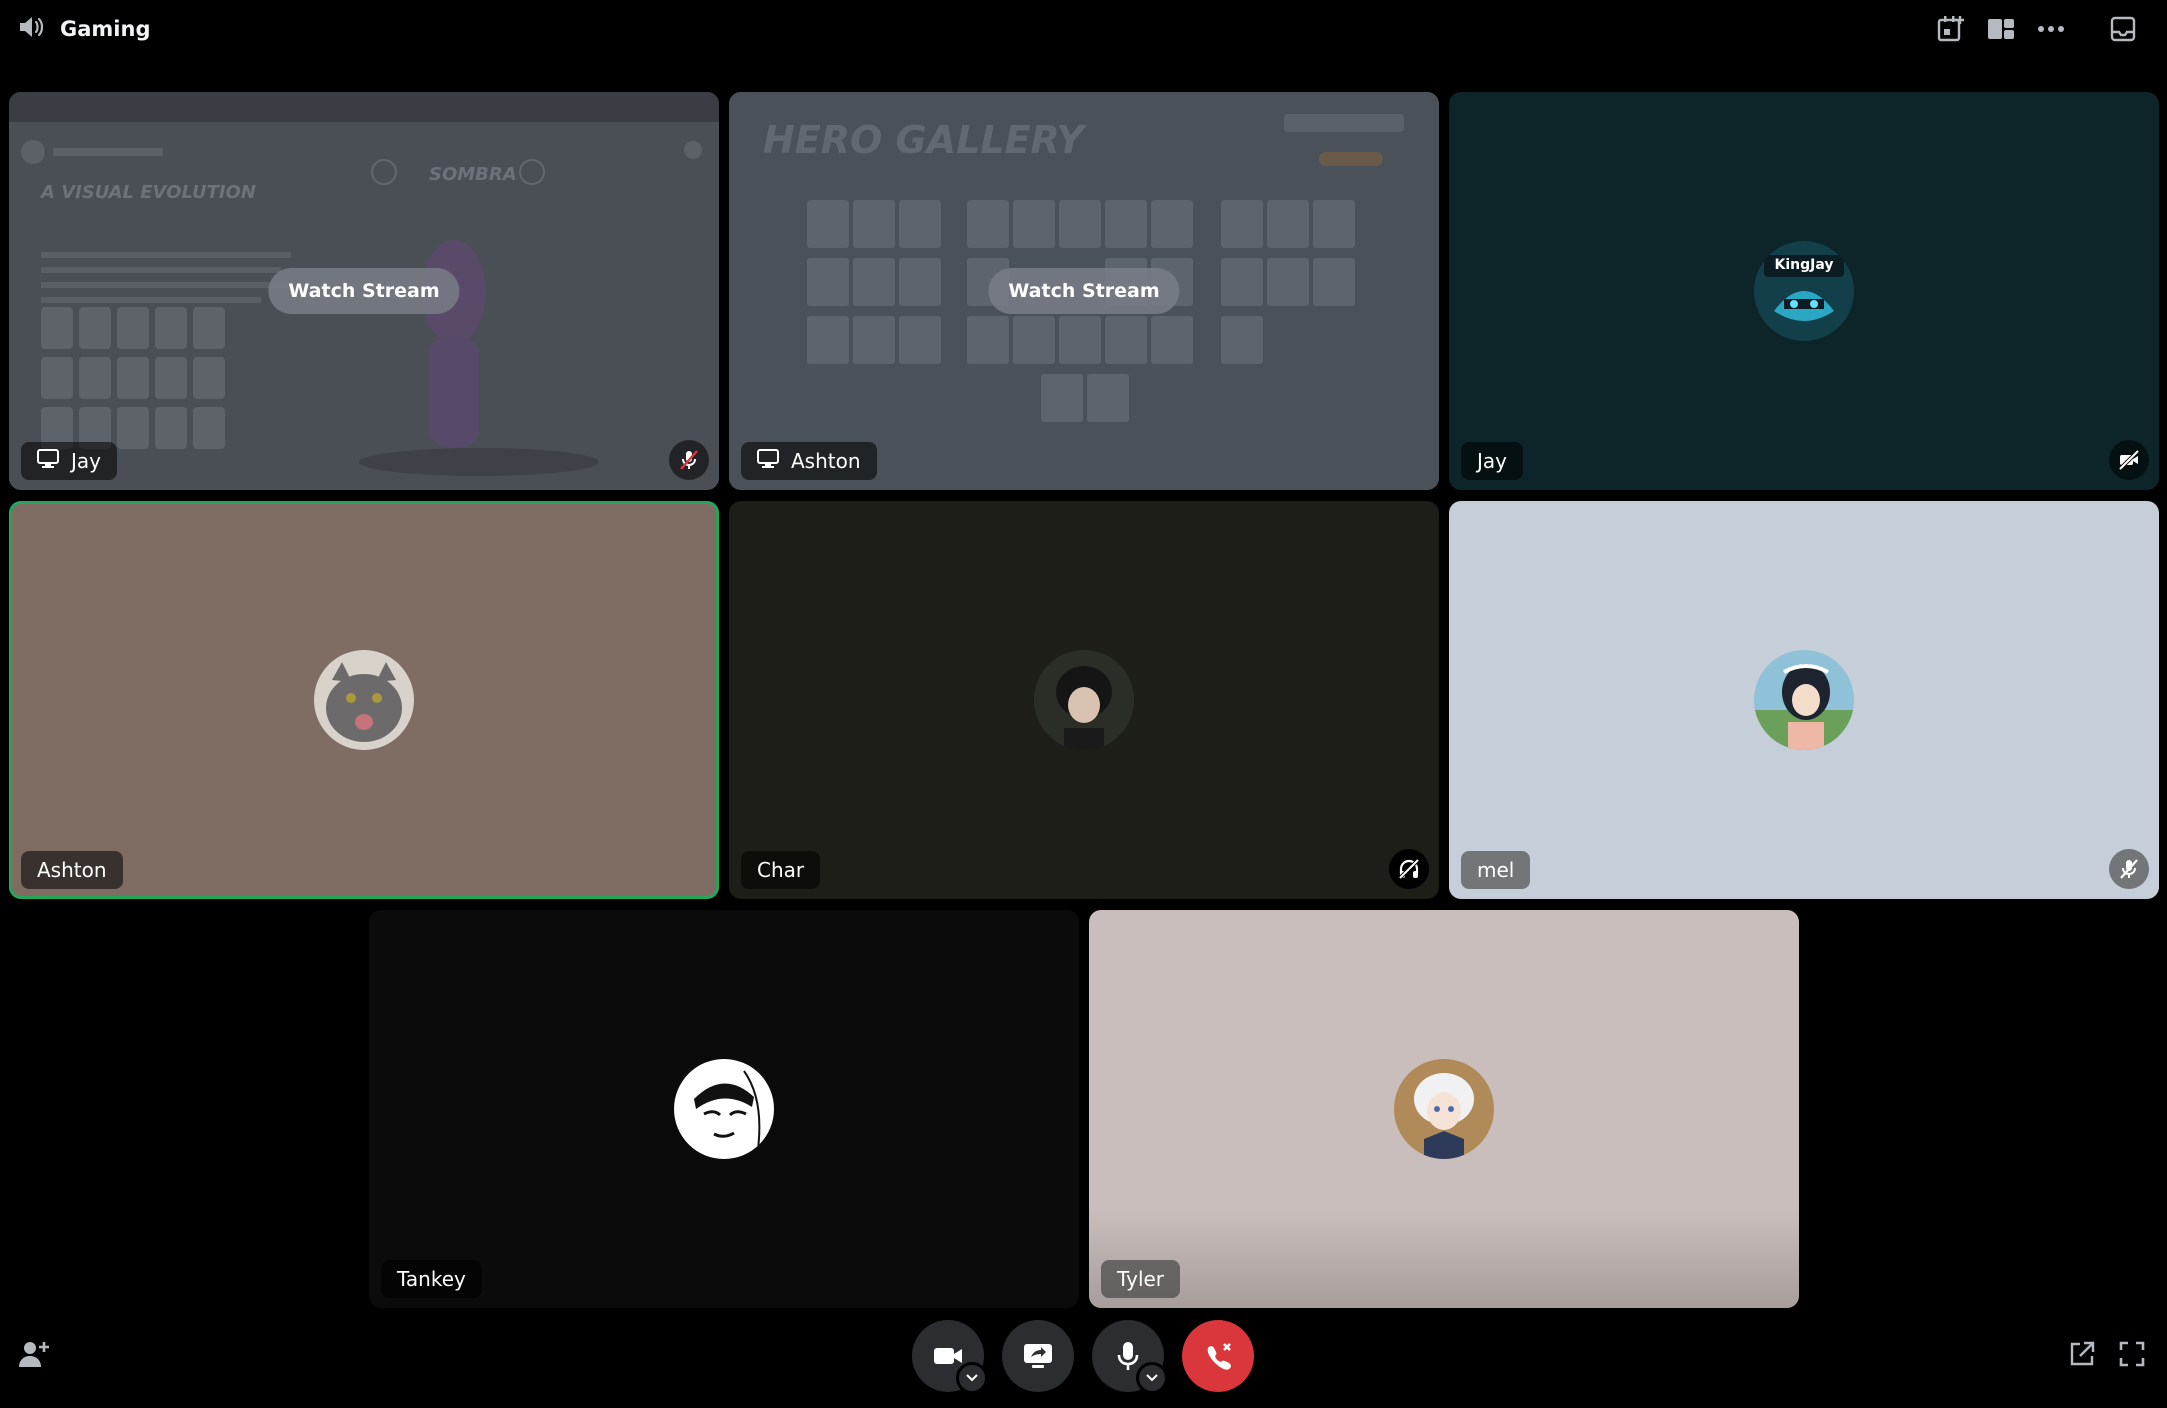 The image size is (2167, 1408). I want to click on stream-page-title: A VISUAL EVOLUTION, so click(148, 192).